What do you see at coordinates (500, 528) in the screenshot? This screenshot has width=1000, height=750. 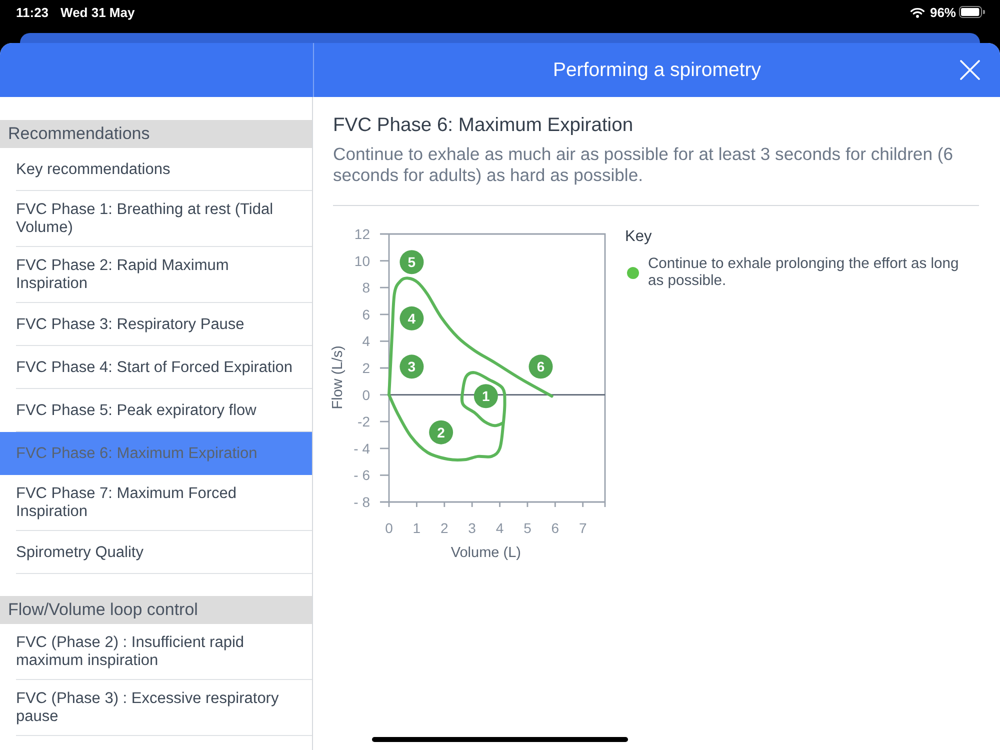 I see `x-tick-label: 4` at bounding box center [500, 528].